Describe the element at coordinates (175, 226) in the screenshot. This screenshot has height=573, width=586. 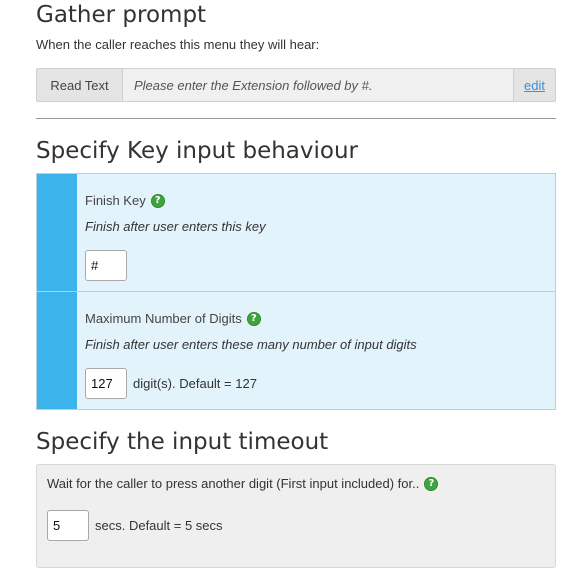
I see `finish-key-hint: Finish after user enters this key` at that location.